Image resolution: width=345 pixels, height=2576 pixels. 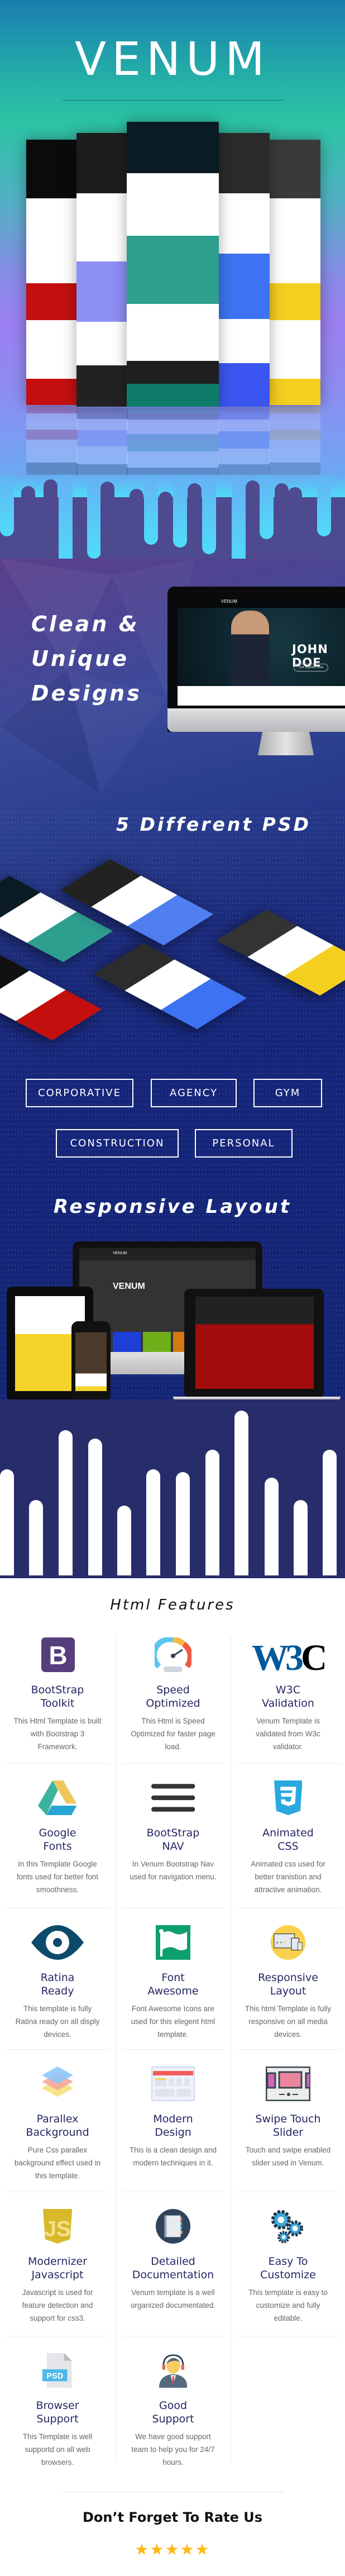 What do you see at coordinates (312, 1654) in the screenshot?
I see `svg-text: C` at bounding box center [312, 1654].